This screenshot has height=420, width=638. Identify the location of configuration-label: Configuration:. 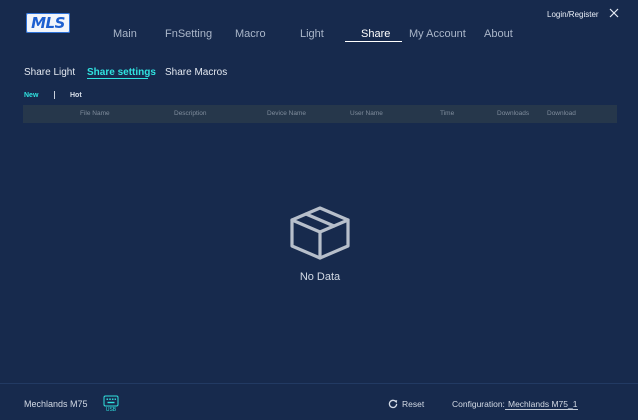
(478, 404).